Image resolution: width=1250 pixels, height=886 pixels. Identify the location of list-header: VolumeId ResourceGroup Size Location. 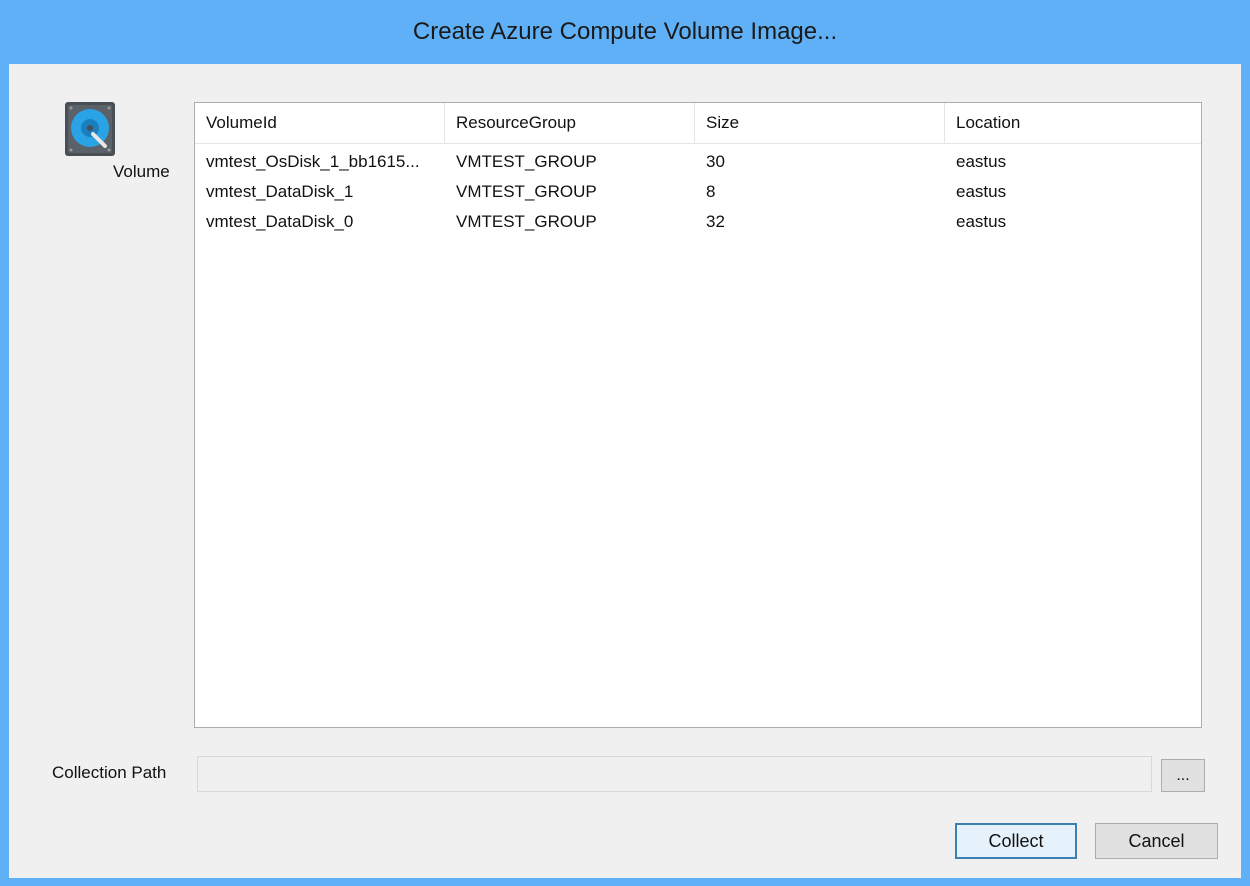
(698, 123).